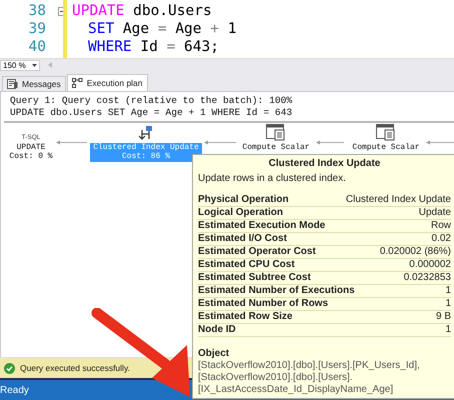 This screenshot has width=454, height=400. Describe the element at coordinates (142, 11) in the screenshot. I see `code-line: UPDATE dbo.Users` at that location.